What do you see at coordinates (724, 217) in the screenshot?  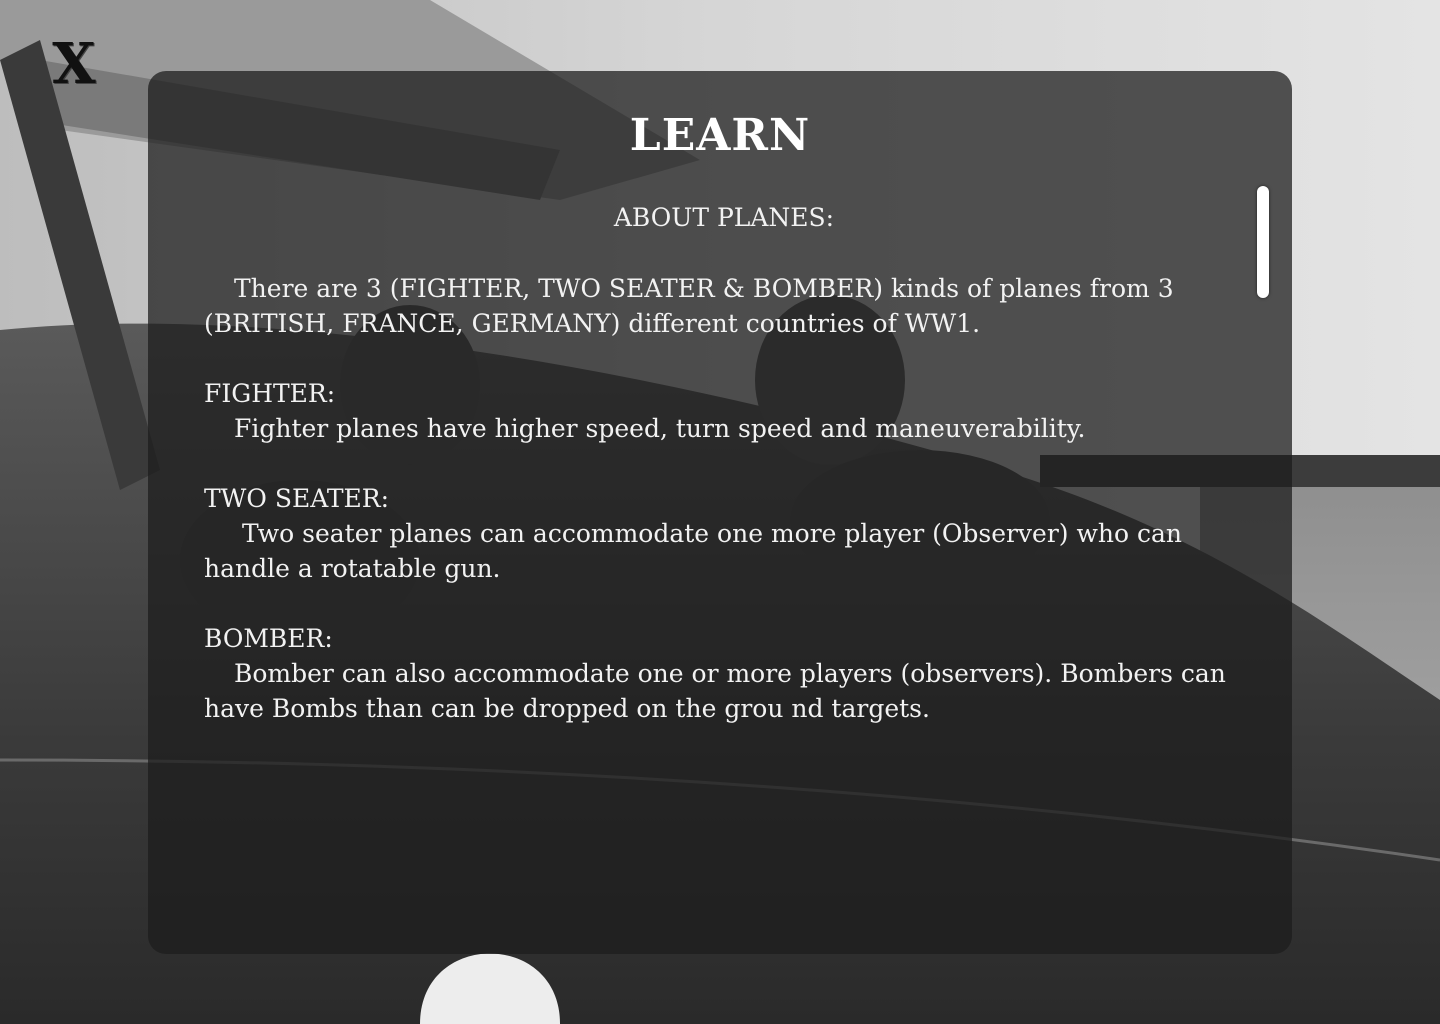 I see `about-planes-heading: ABOUT PLANES:` at bounding box center [724, 217].